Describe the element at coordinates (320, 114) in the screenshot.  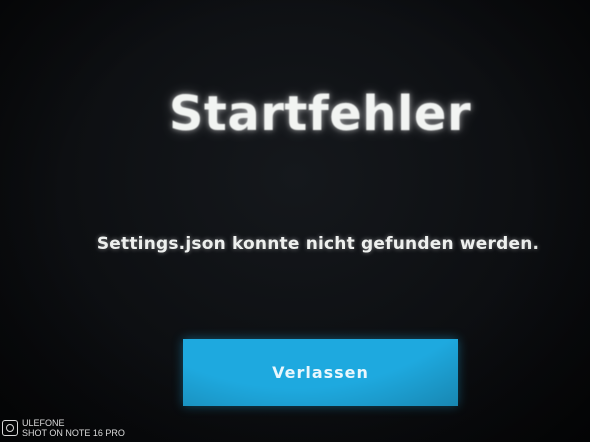
I see `error-title: Startfehler` at that location.